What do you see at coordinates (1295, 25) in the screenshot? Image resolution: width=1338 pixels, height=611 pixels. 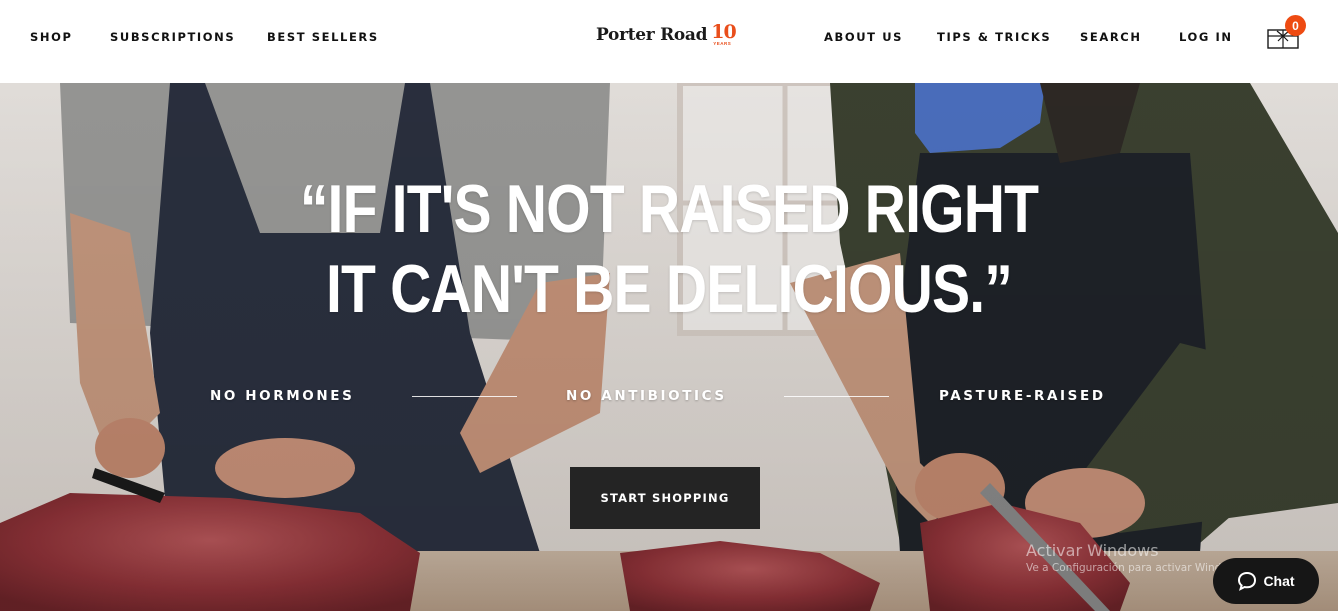 I see `cart-count-badge: 0` at bounding box center [1295, 25].